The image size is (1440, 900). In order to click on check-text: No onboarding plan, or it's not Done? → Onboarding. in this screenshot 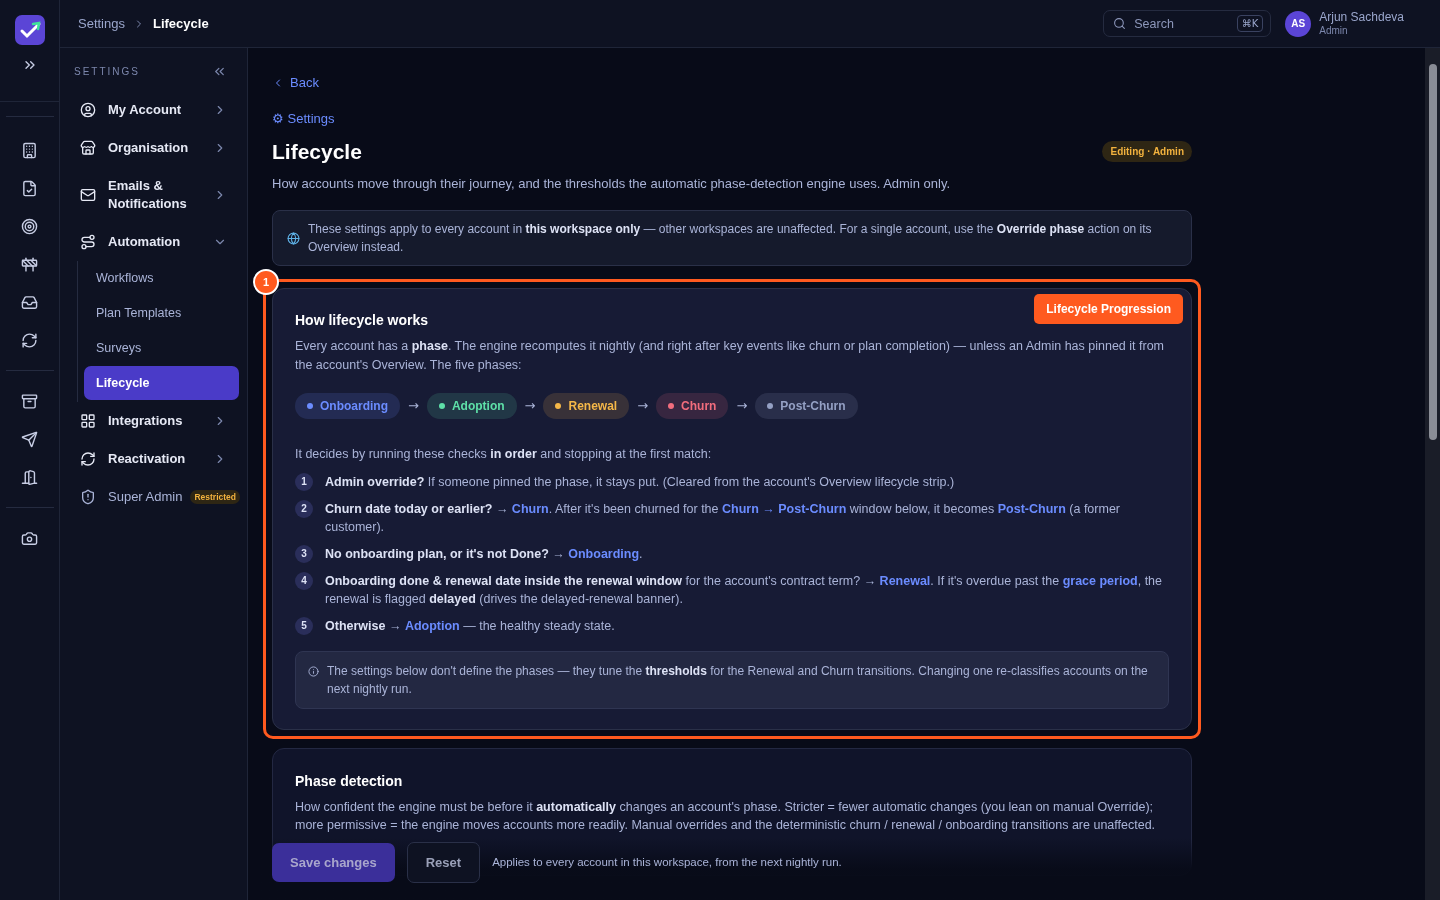, I will do `click(484, 554)`.